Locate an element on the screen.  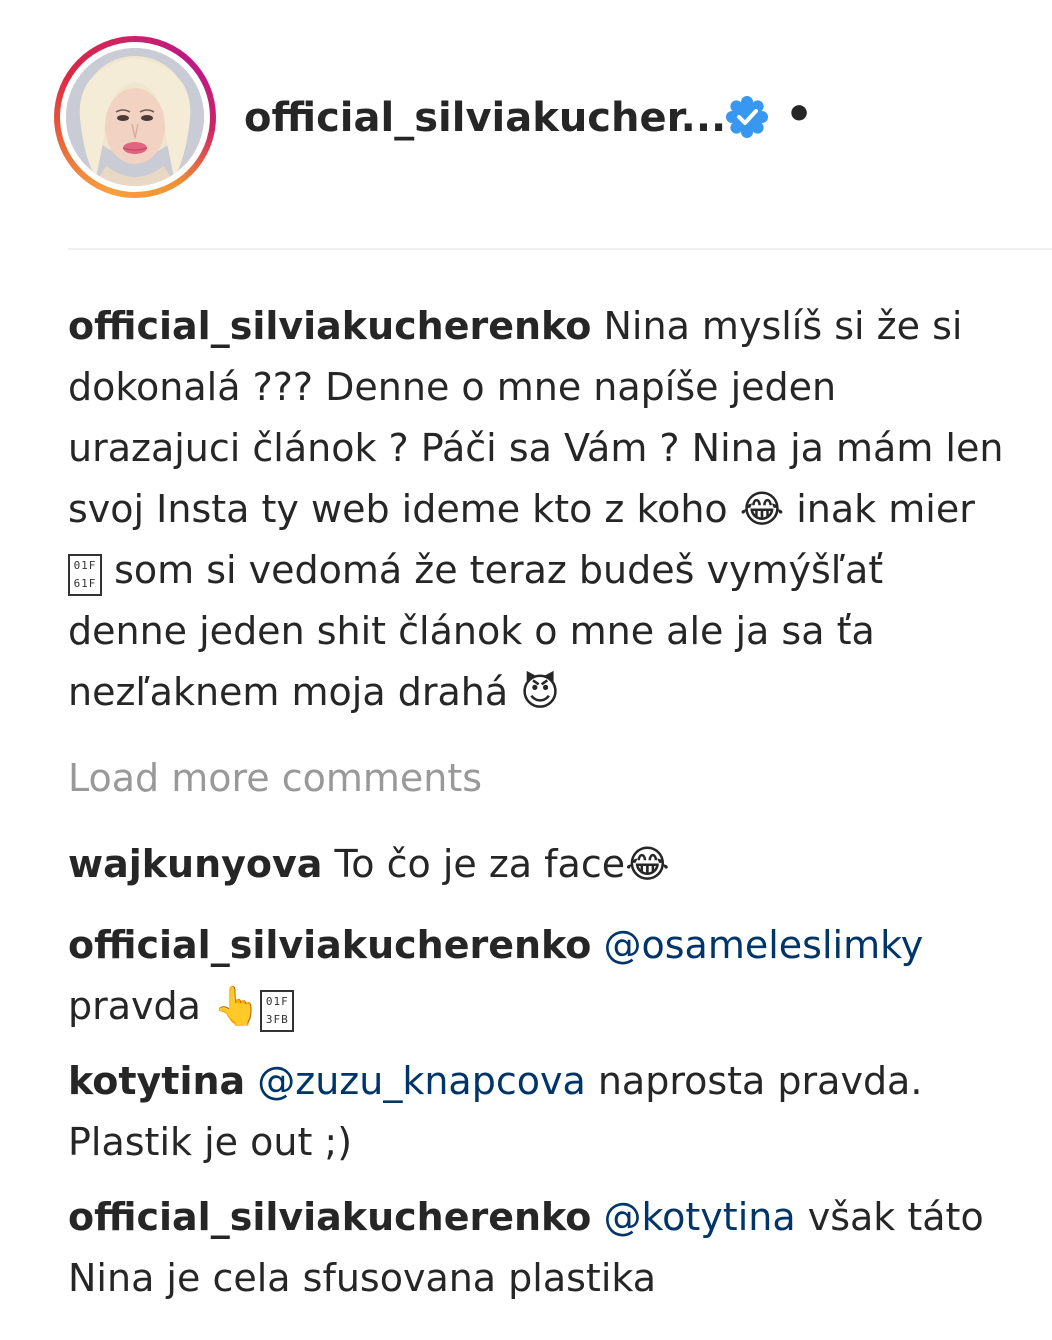
avatar is located at coordinates (135, 117).